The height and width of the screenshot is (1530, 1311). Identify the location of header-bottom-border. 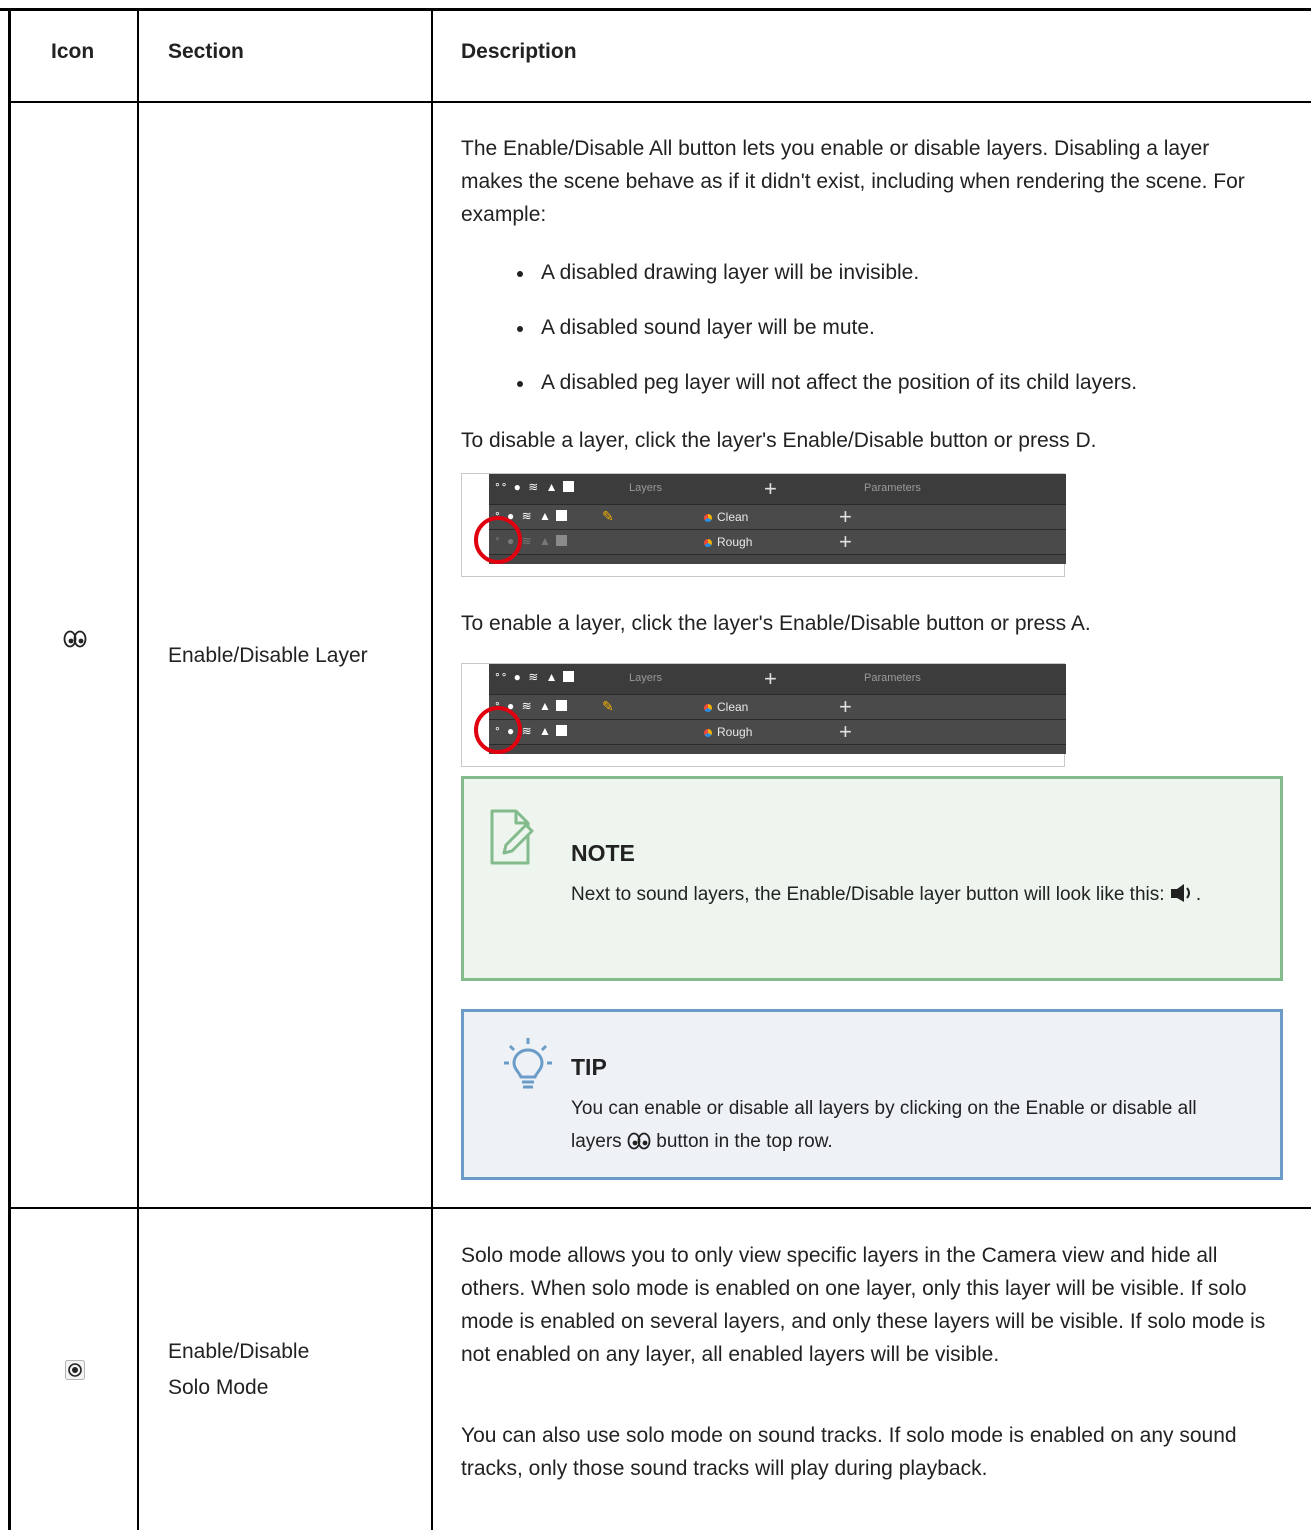
(659, 102).